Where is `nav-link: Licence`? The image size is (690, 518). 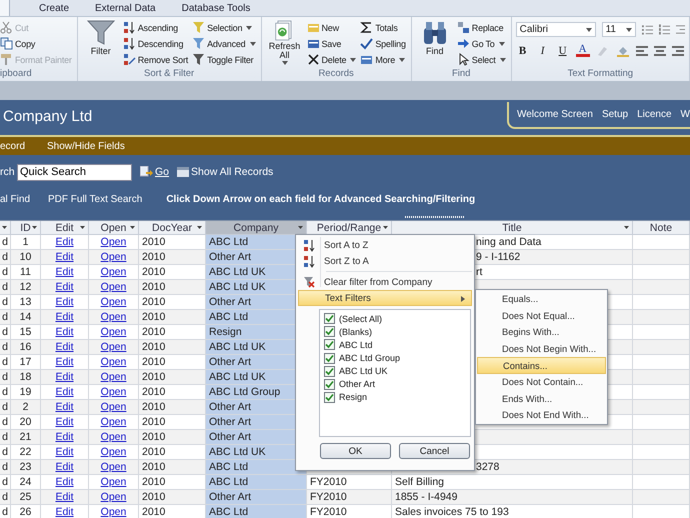 nav-link: Licence is located at coordinates (654, 114).